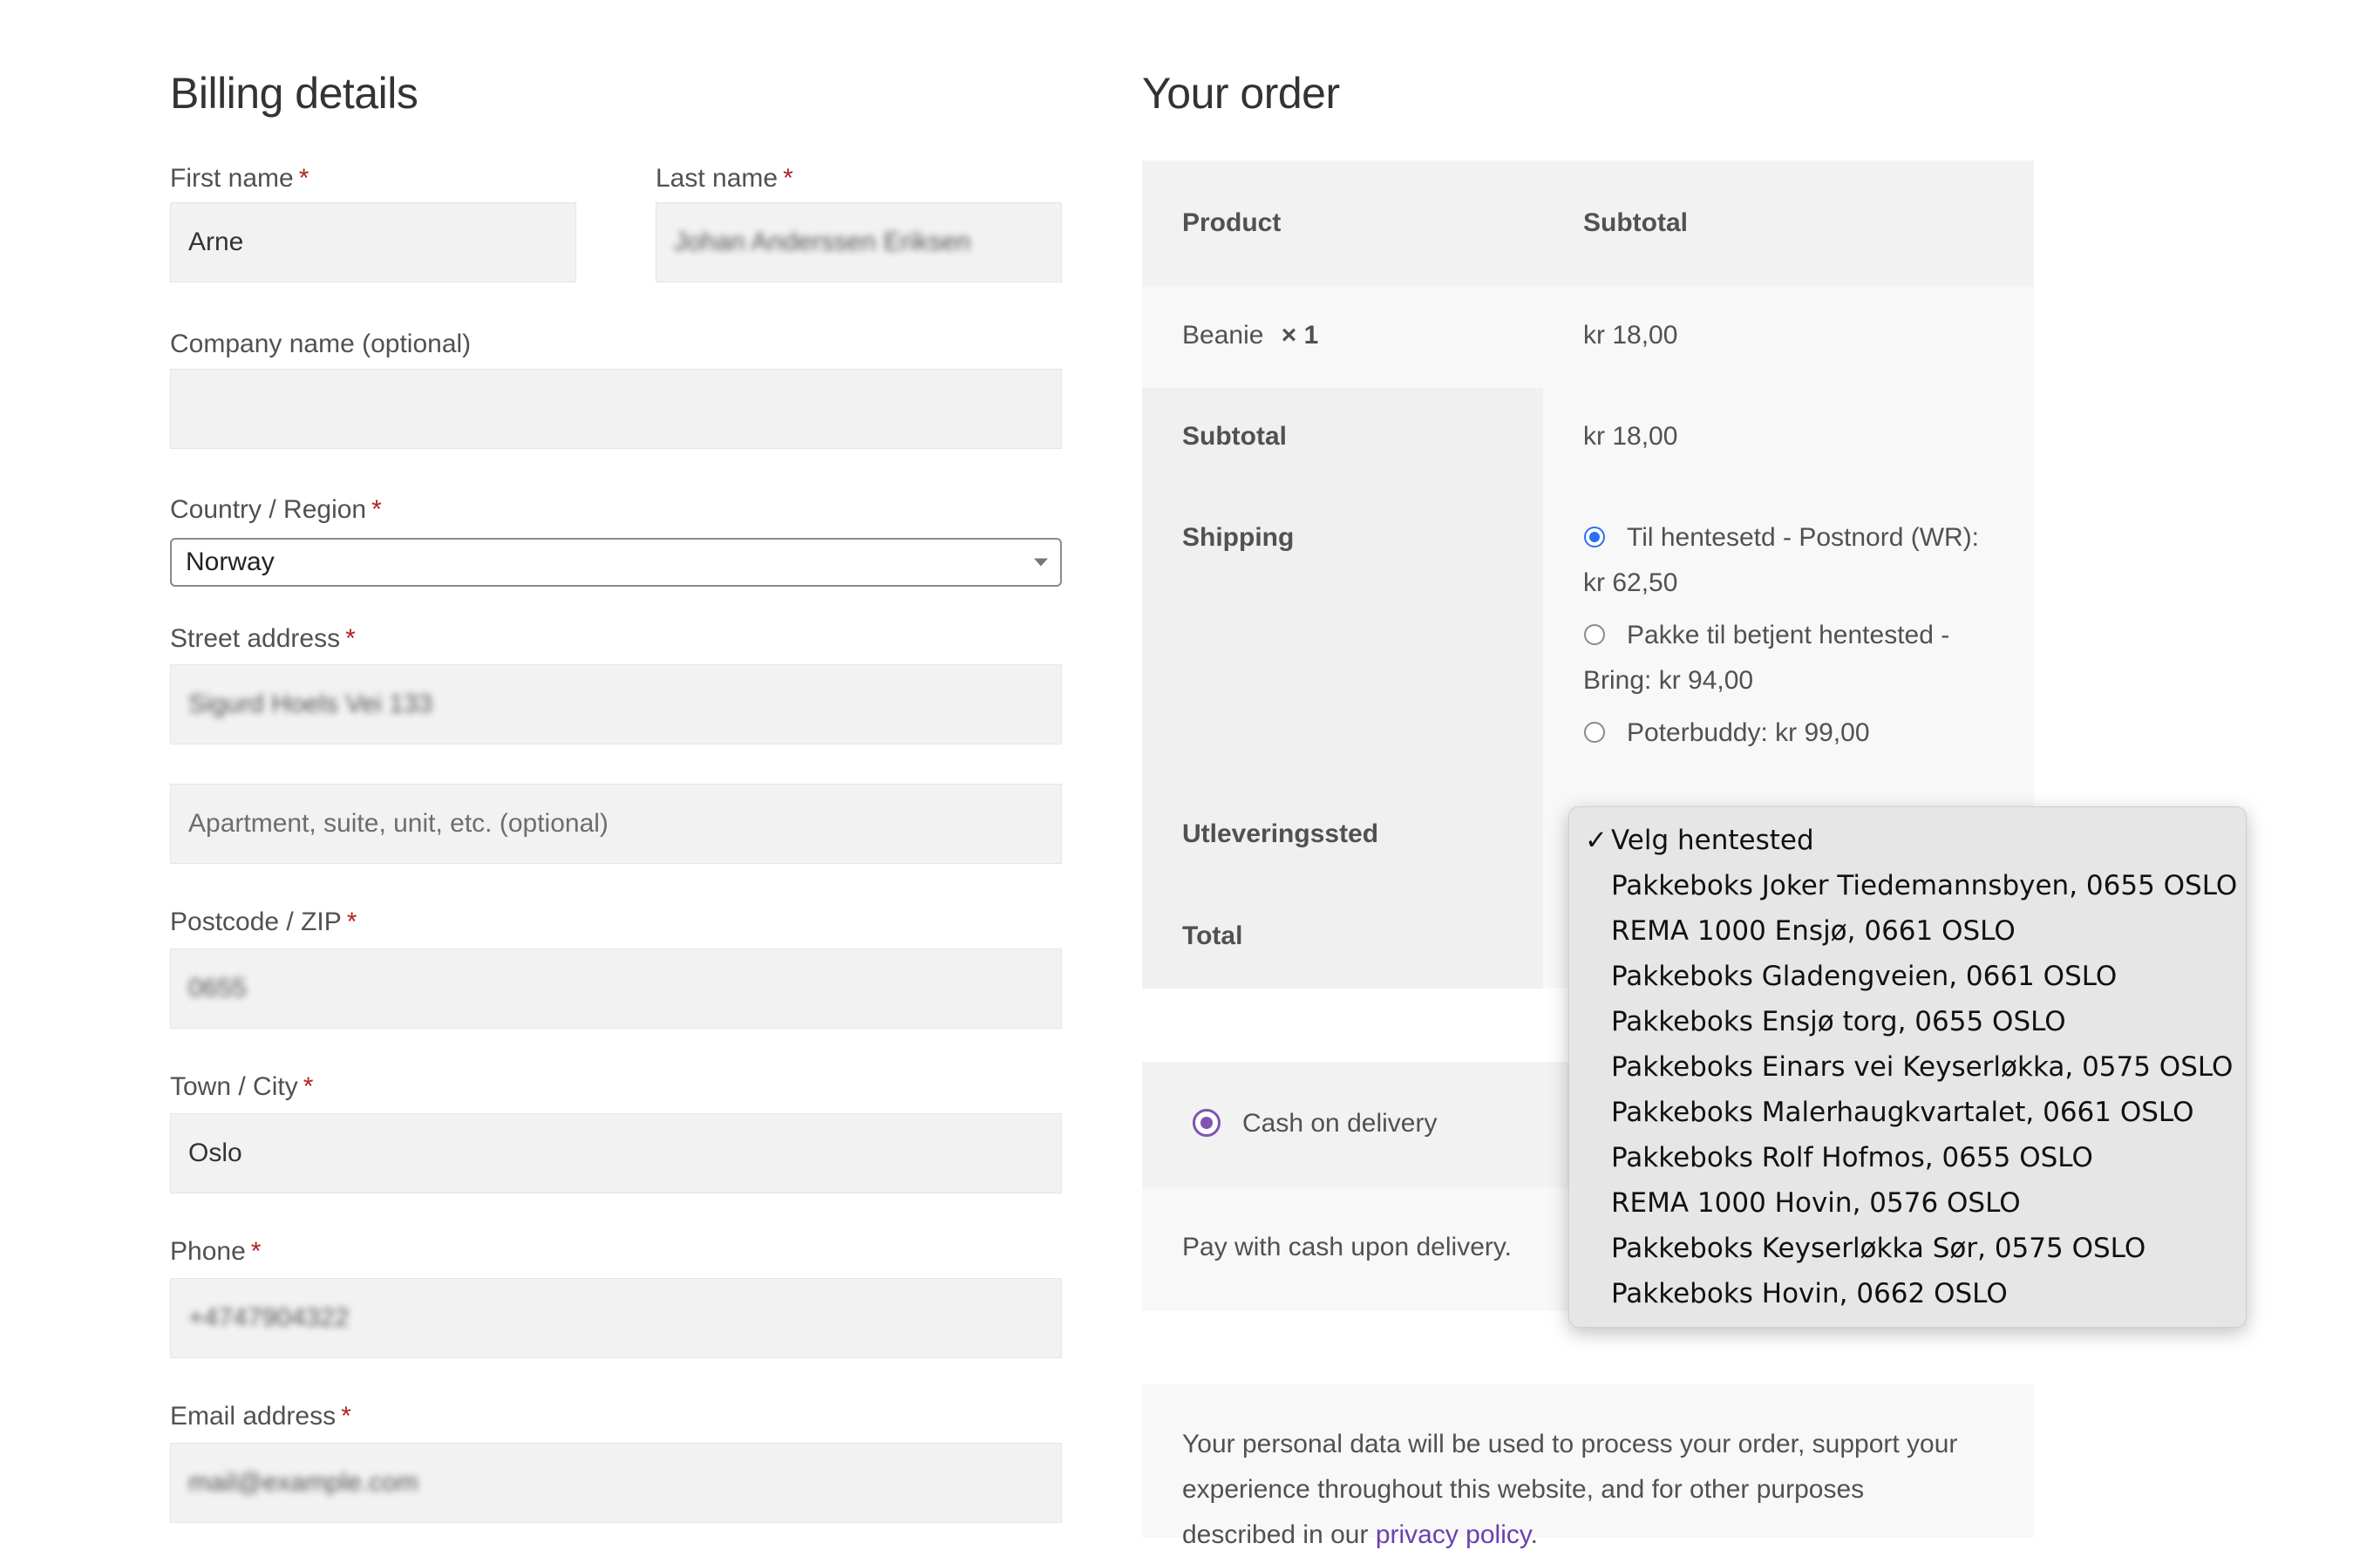 This screenshot has width=2380, height=1550. I want to click on city-value: Oslo, so click(215, 1153).